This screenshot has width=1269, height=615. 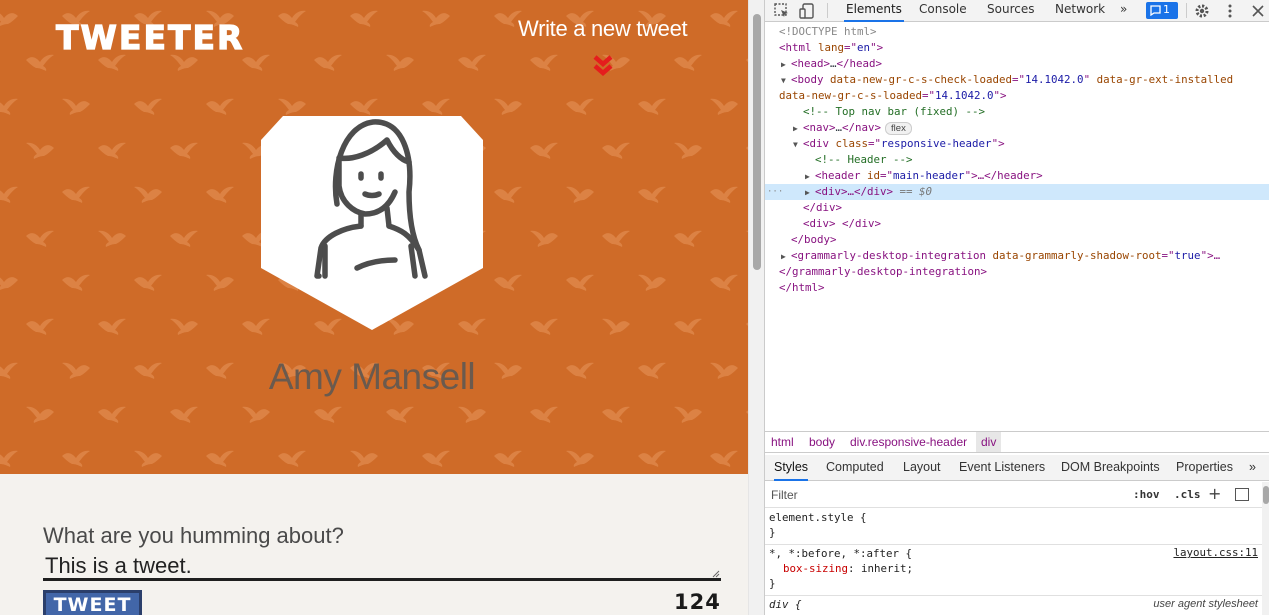 I want to click on dom-body-node-cont: data-new-gr-c-s-loaded="14.1042.0">, so click(x=1017, y=96).